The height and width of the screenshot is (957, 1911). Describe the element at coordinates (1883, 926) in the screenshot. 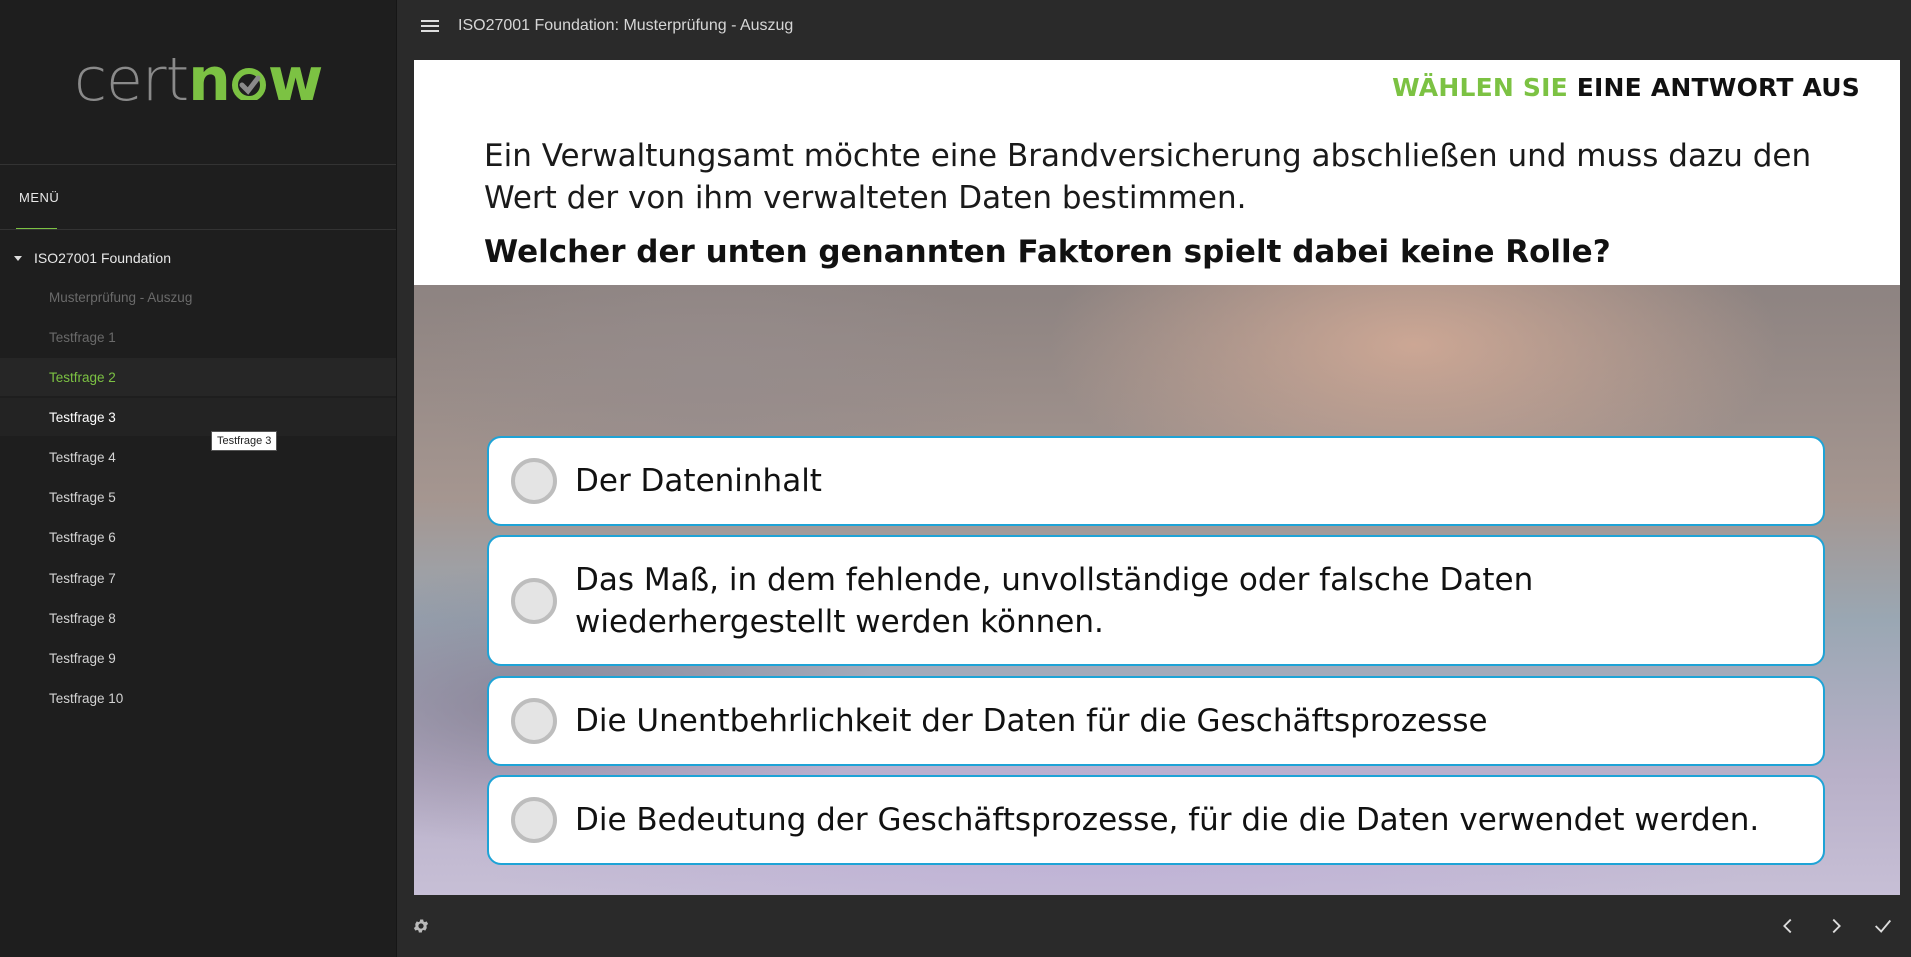

I see `check-icon` at that location.